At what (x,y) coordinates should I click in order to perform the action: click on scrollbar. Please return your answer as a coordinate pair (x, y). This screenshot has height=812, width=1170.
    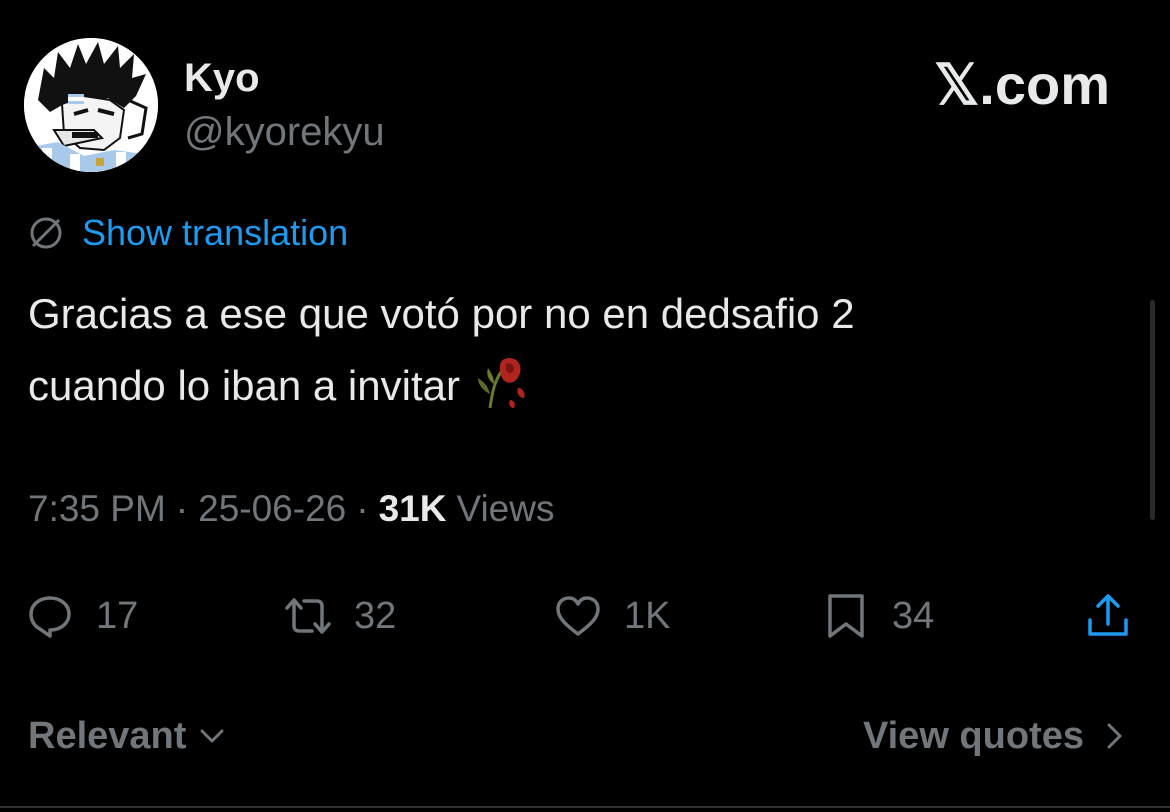
    Looking at the image, I should click on (1152, 410).